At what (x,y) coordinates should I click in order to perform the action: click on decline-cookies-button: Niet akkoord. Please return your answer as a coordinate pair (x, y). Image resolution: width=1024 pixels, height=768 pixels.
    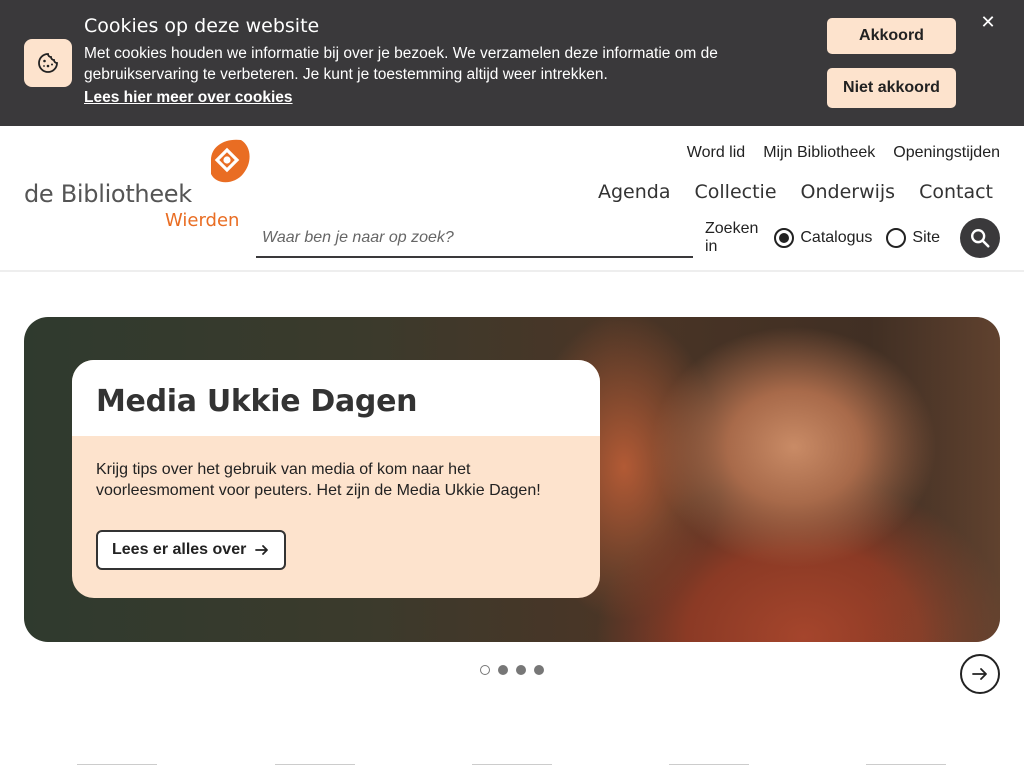
    Looking at the image, I should click on (891, 88).